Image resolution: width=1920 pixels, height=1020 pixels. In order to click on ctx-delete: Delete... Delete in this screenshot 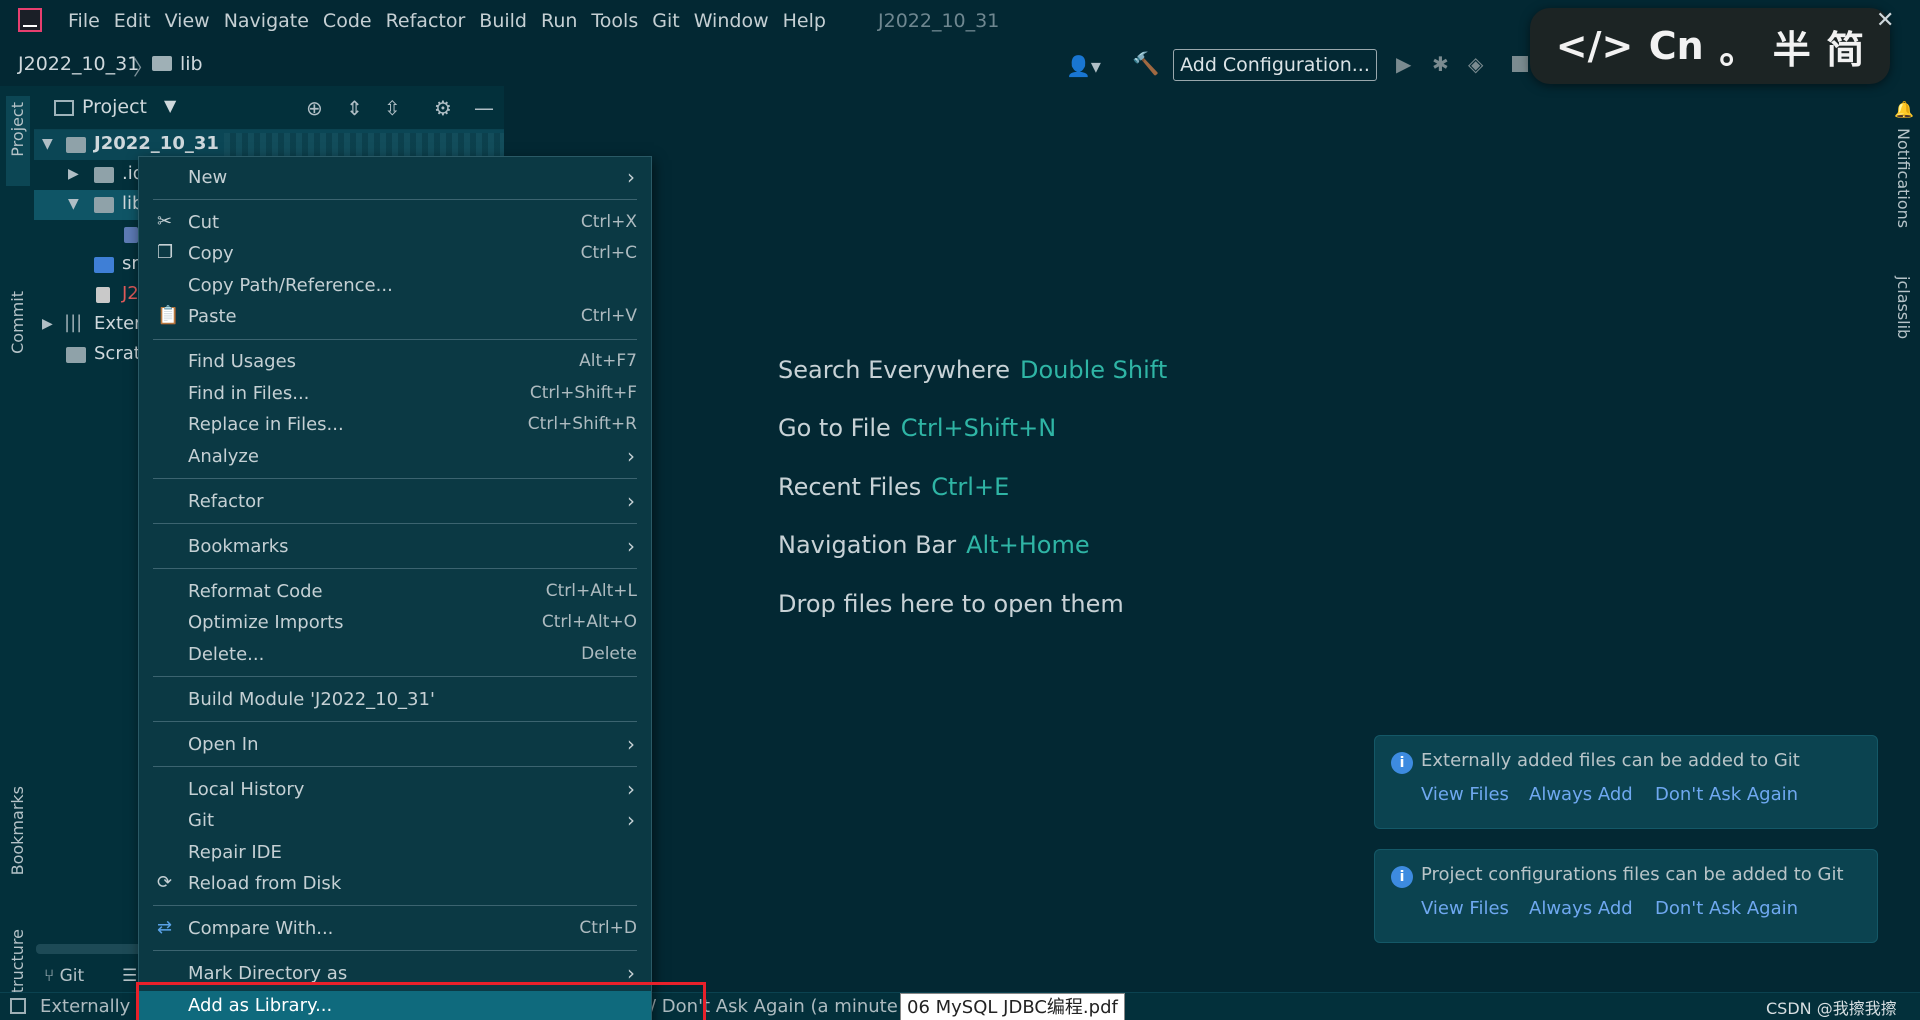, I will do `click(395, 655)`.